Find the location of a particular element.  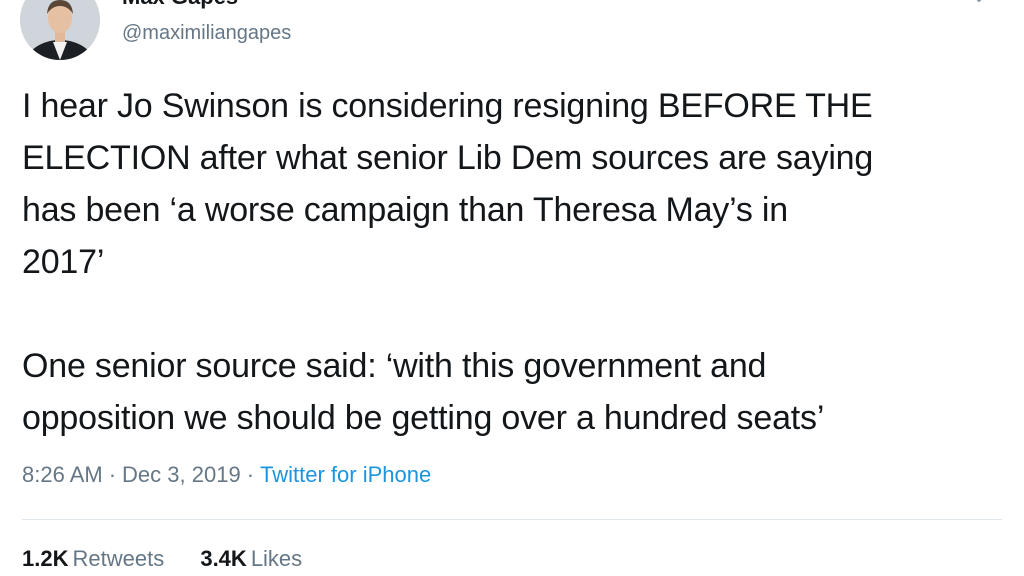

chevron-down-icon is located at coordinates (979, 4).